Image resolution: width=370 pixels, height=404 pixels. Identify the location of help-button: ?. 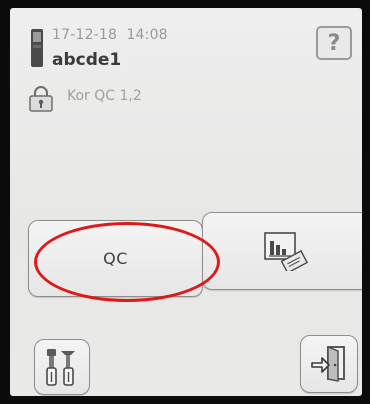
(334, 43).